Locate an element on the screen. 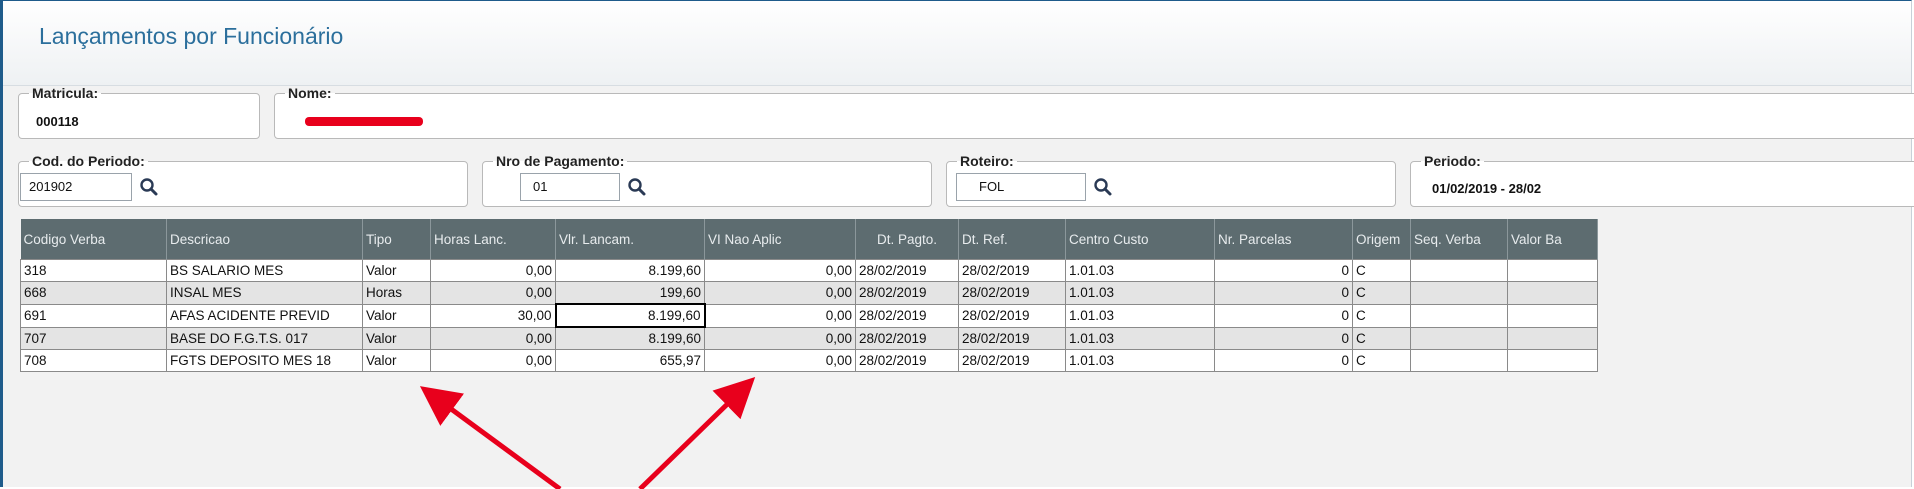 This screenshot has width=1914, height=489. annotation-arrows is located at coordinates (587, 433).